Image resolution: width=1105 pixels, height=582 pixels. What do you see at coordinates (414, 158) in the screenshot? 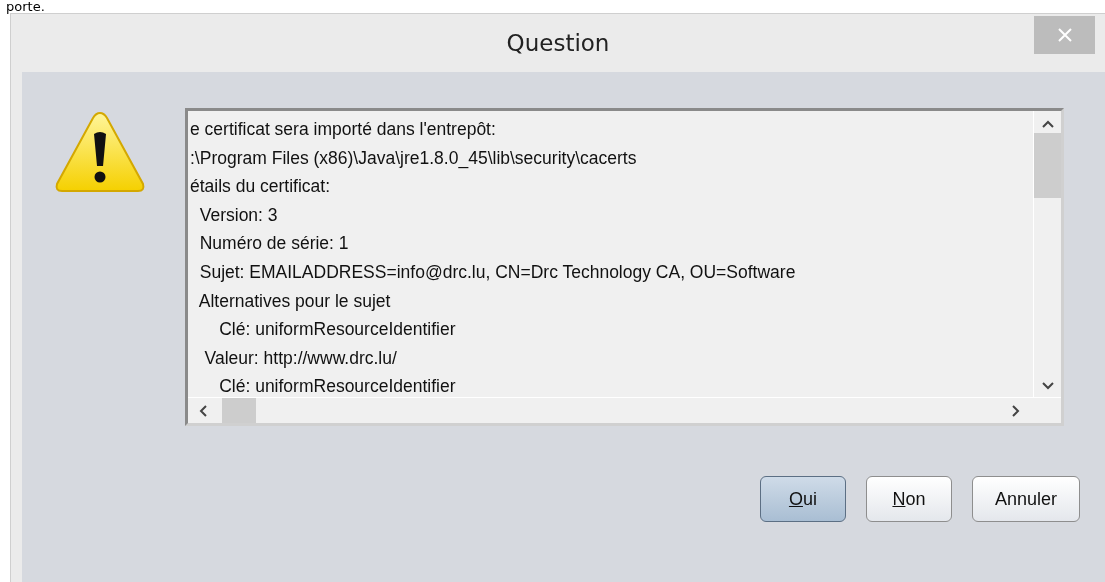
I see `text-line: :\Program Files (x86)\Java\jre1.8.0_45\lib\security\cacerts` at bounding box center [414, 158].